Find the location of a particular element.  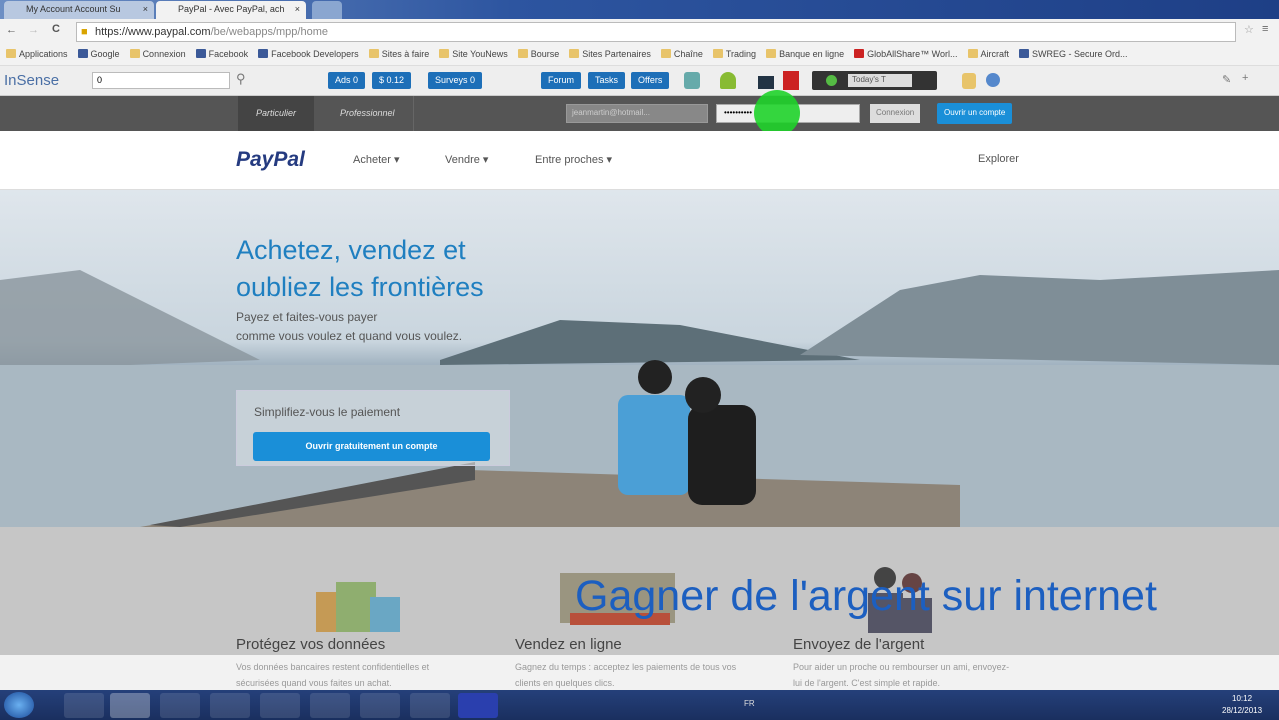

toolbar-search-input: 0 is located at coordinates (161, 80).